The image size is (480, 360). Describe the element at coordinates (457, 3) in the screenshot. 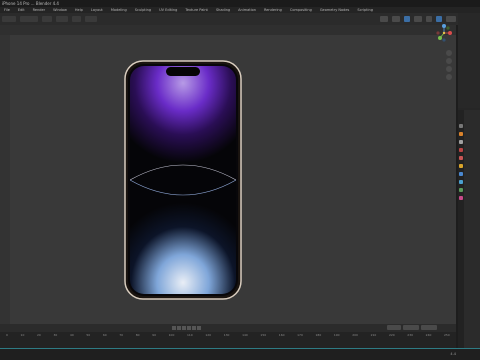

I see `minimize-button` at that location.